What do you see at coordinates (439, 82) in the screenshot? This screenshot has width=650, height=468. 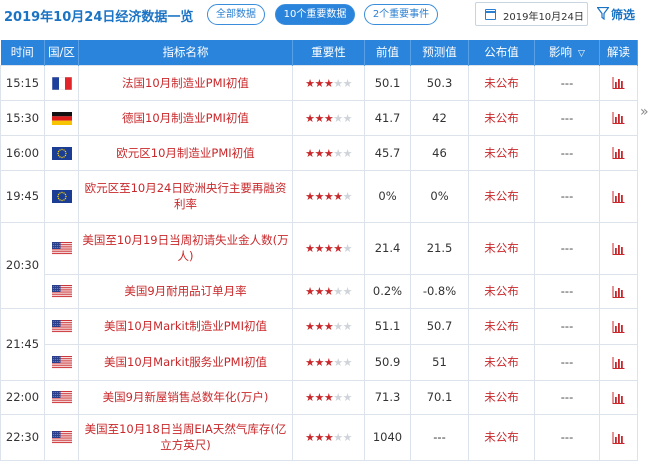 I see `row-forecast: 50.3` at bounding box center [439, 82].